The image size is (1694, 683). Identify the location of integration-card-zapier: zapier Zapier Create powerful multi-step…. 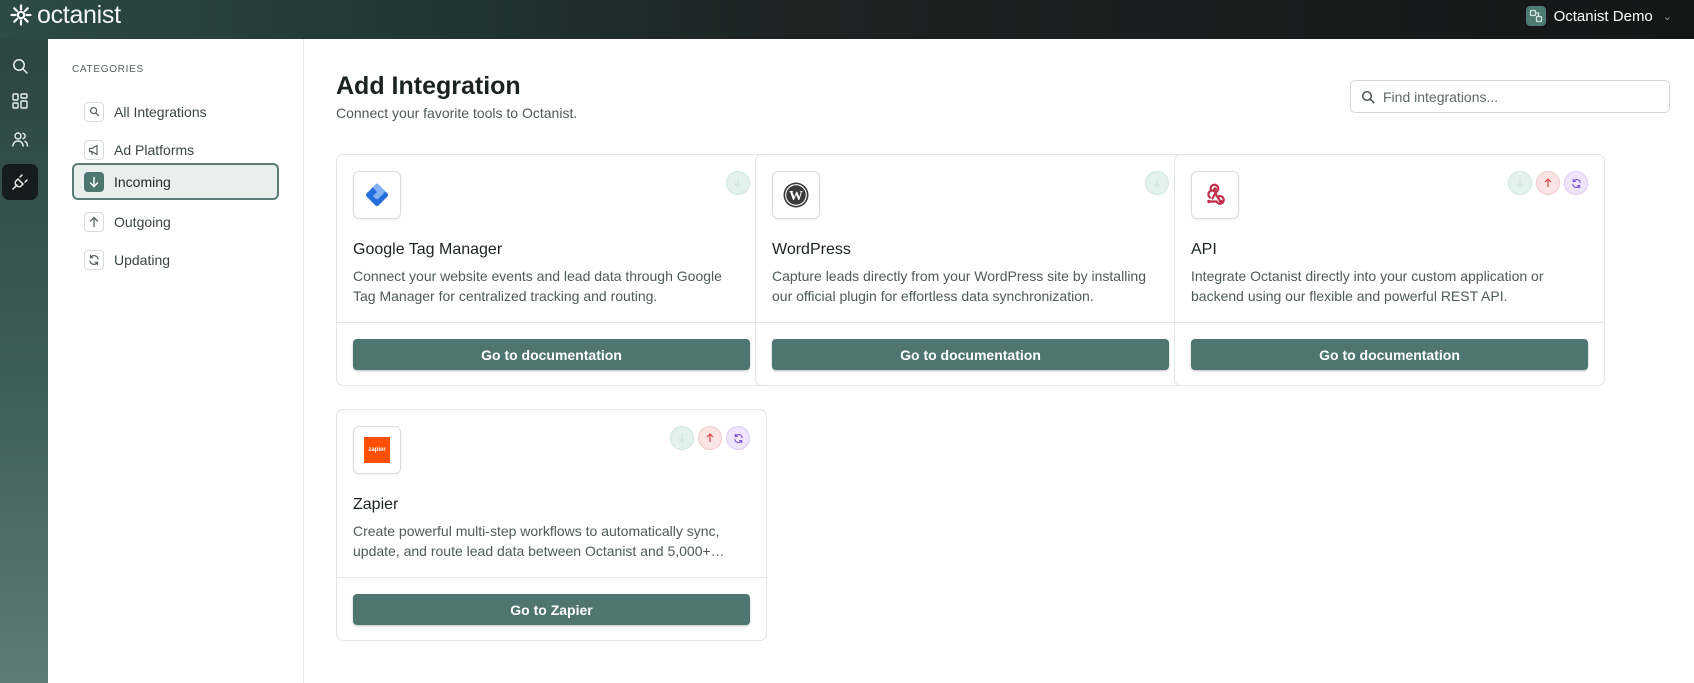
(551, 525).